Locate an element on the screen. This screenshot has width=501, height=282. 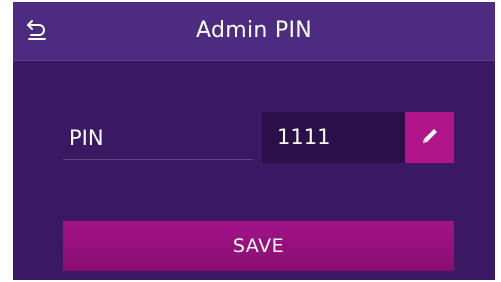
pin-input: 1111 is located at coordinates (333, 137).